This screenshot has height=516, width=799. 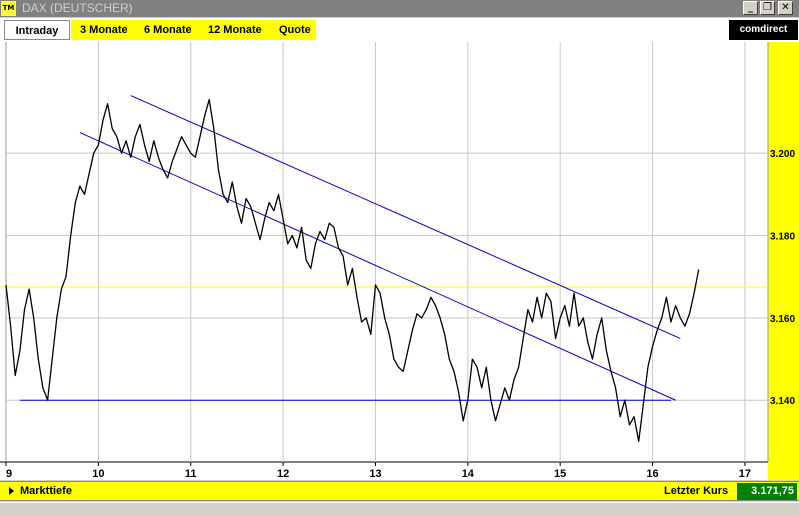 I want to click on y-tick-label: 3.180, so click(x=782, y=237).